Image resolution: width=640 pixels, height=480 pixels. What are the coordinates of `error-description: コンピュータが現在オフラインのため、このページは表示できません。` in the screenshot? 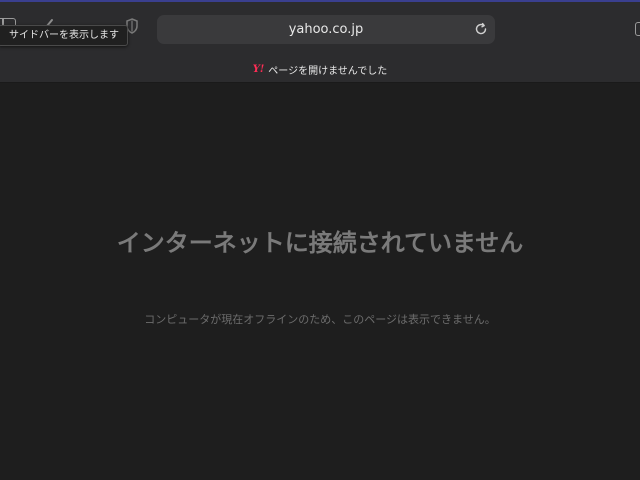 It's located at (320, 319).